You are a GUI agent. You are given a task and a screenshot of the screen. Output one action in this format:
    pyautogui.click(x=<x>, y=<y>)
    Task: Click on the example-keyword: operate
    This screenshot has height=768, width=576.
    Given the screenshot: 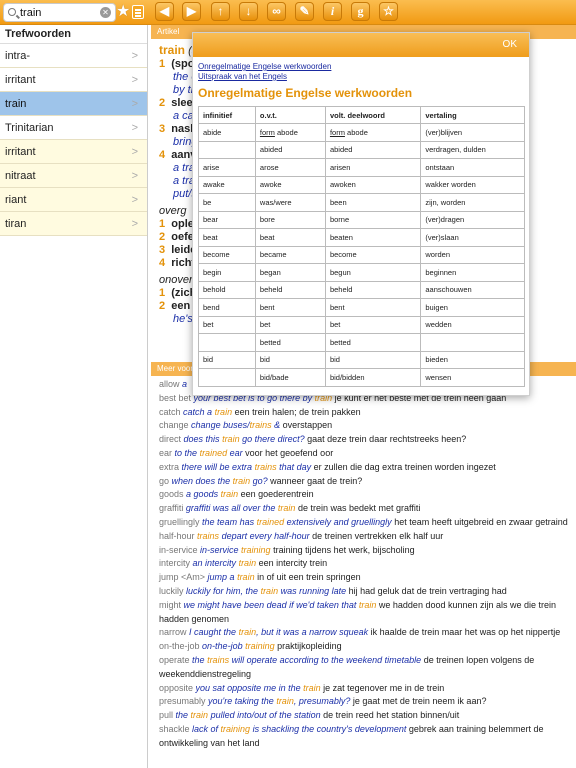 What is the action you would take?
    pyautogui.click(x=174, y=660)
    